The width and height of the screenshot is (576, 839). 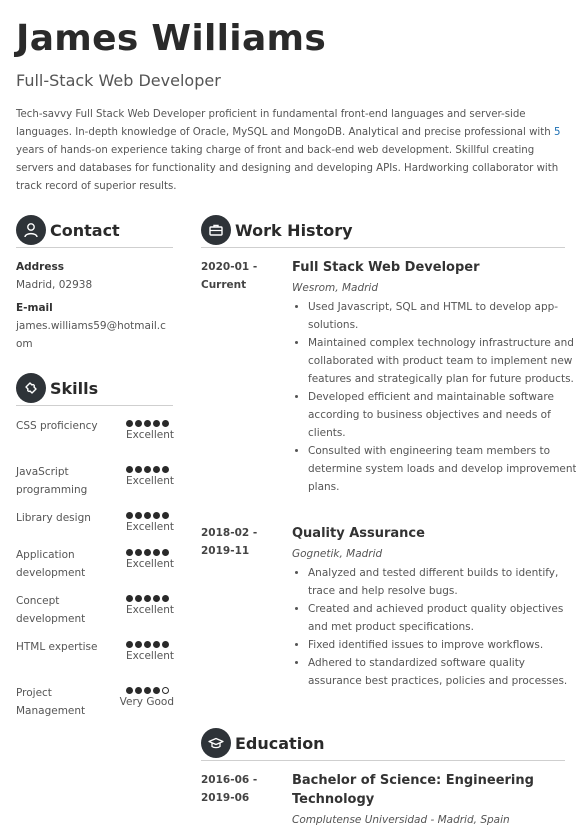 What do you see at coordinates (94, 247) in the screenshot?
I see `contact-divider` at bounding box center [94, 247].